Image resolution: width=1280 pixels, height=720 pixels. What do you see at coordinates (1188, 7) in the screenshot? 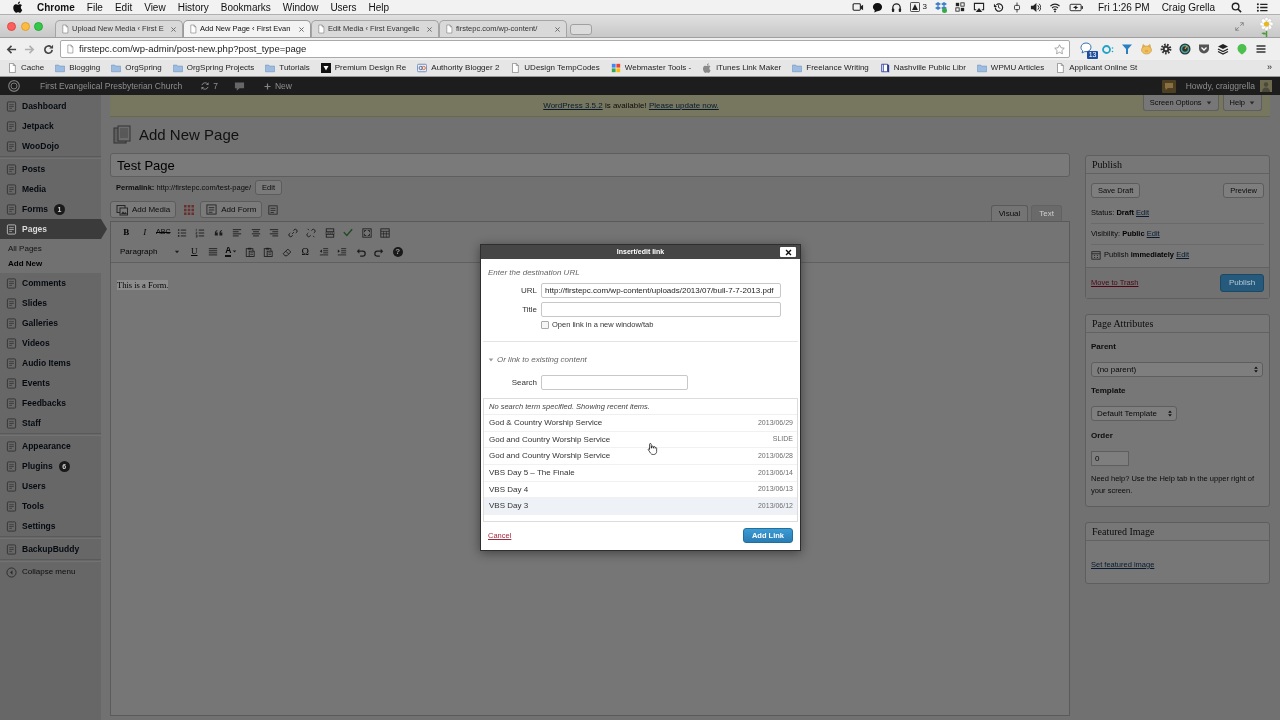
I see `user-name: Craig Grella` at bounding box center [1188, 7].